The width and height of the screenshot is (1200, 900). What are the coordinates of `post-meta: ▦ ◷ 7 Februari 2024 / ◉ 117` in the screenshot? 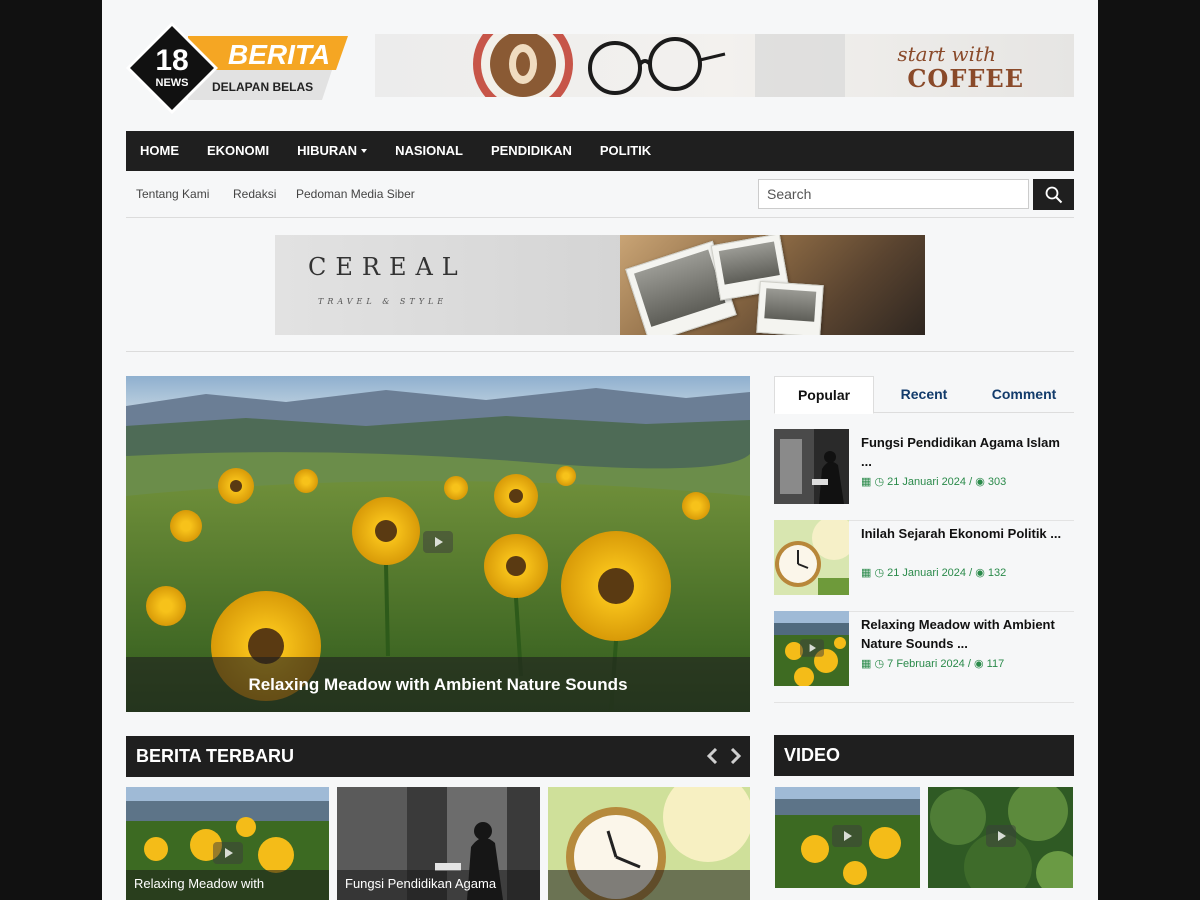 It's located at (933, 664).